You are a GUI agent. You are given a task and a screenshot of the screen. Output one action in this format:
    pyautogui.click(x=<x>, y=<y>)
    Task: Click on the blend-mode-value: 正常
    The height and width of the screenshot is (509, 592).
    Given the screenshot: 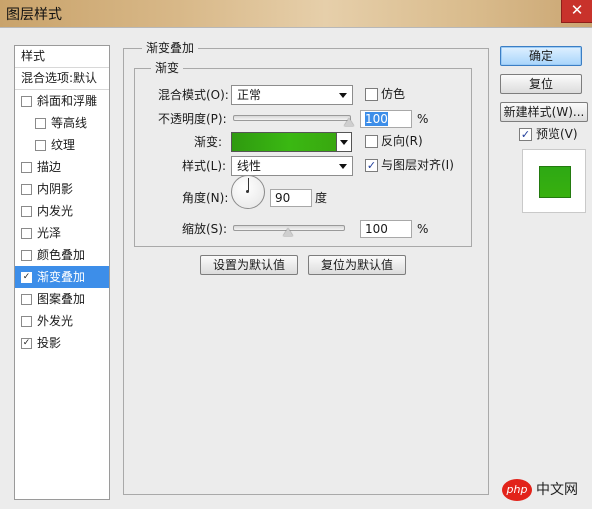 What is the action you would take?
    pyautogui.click(x=249, y=95)
    